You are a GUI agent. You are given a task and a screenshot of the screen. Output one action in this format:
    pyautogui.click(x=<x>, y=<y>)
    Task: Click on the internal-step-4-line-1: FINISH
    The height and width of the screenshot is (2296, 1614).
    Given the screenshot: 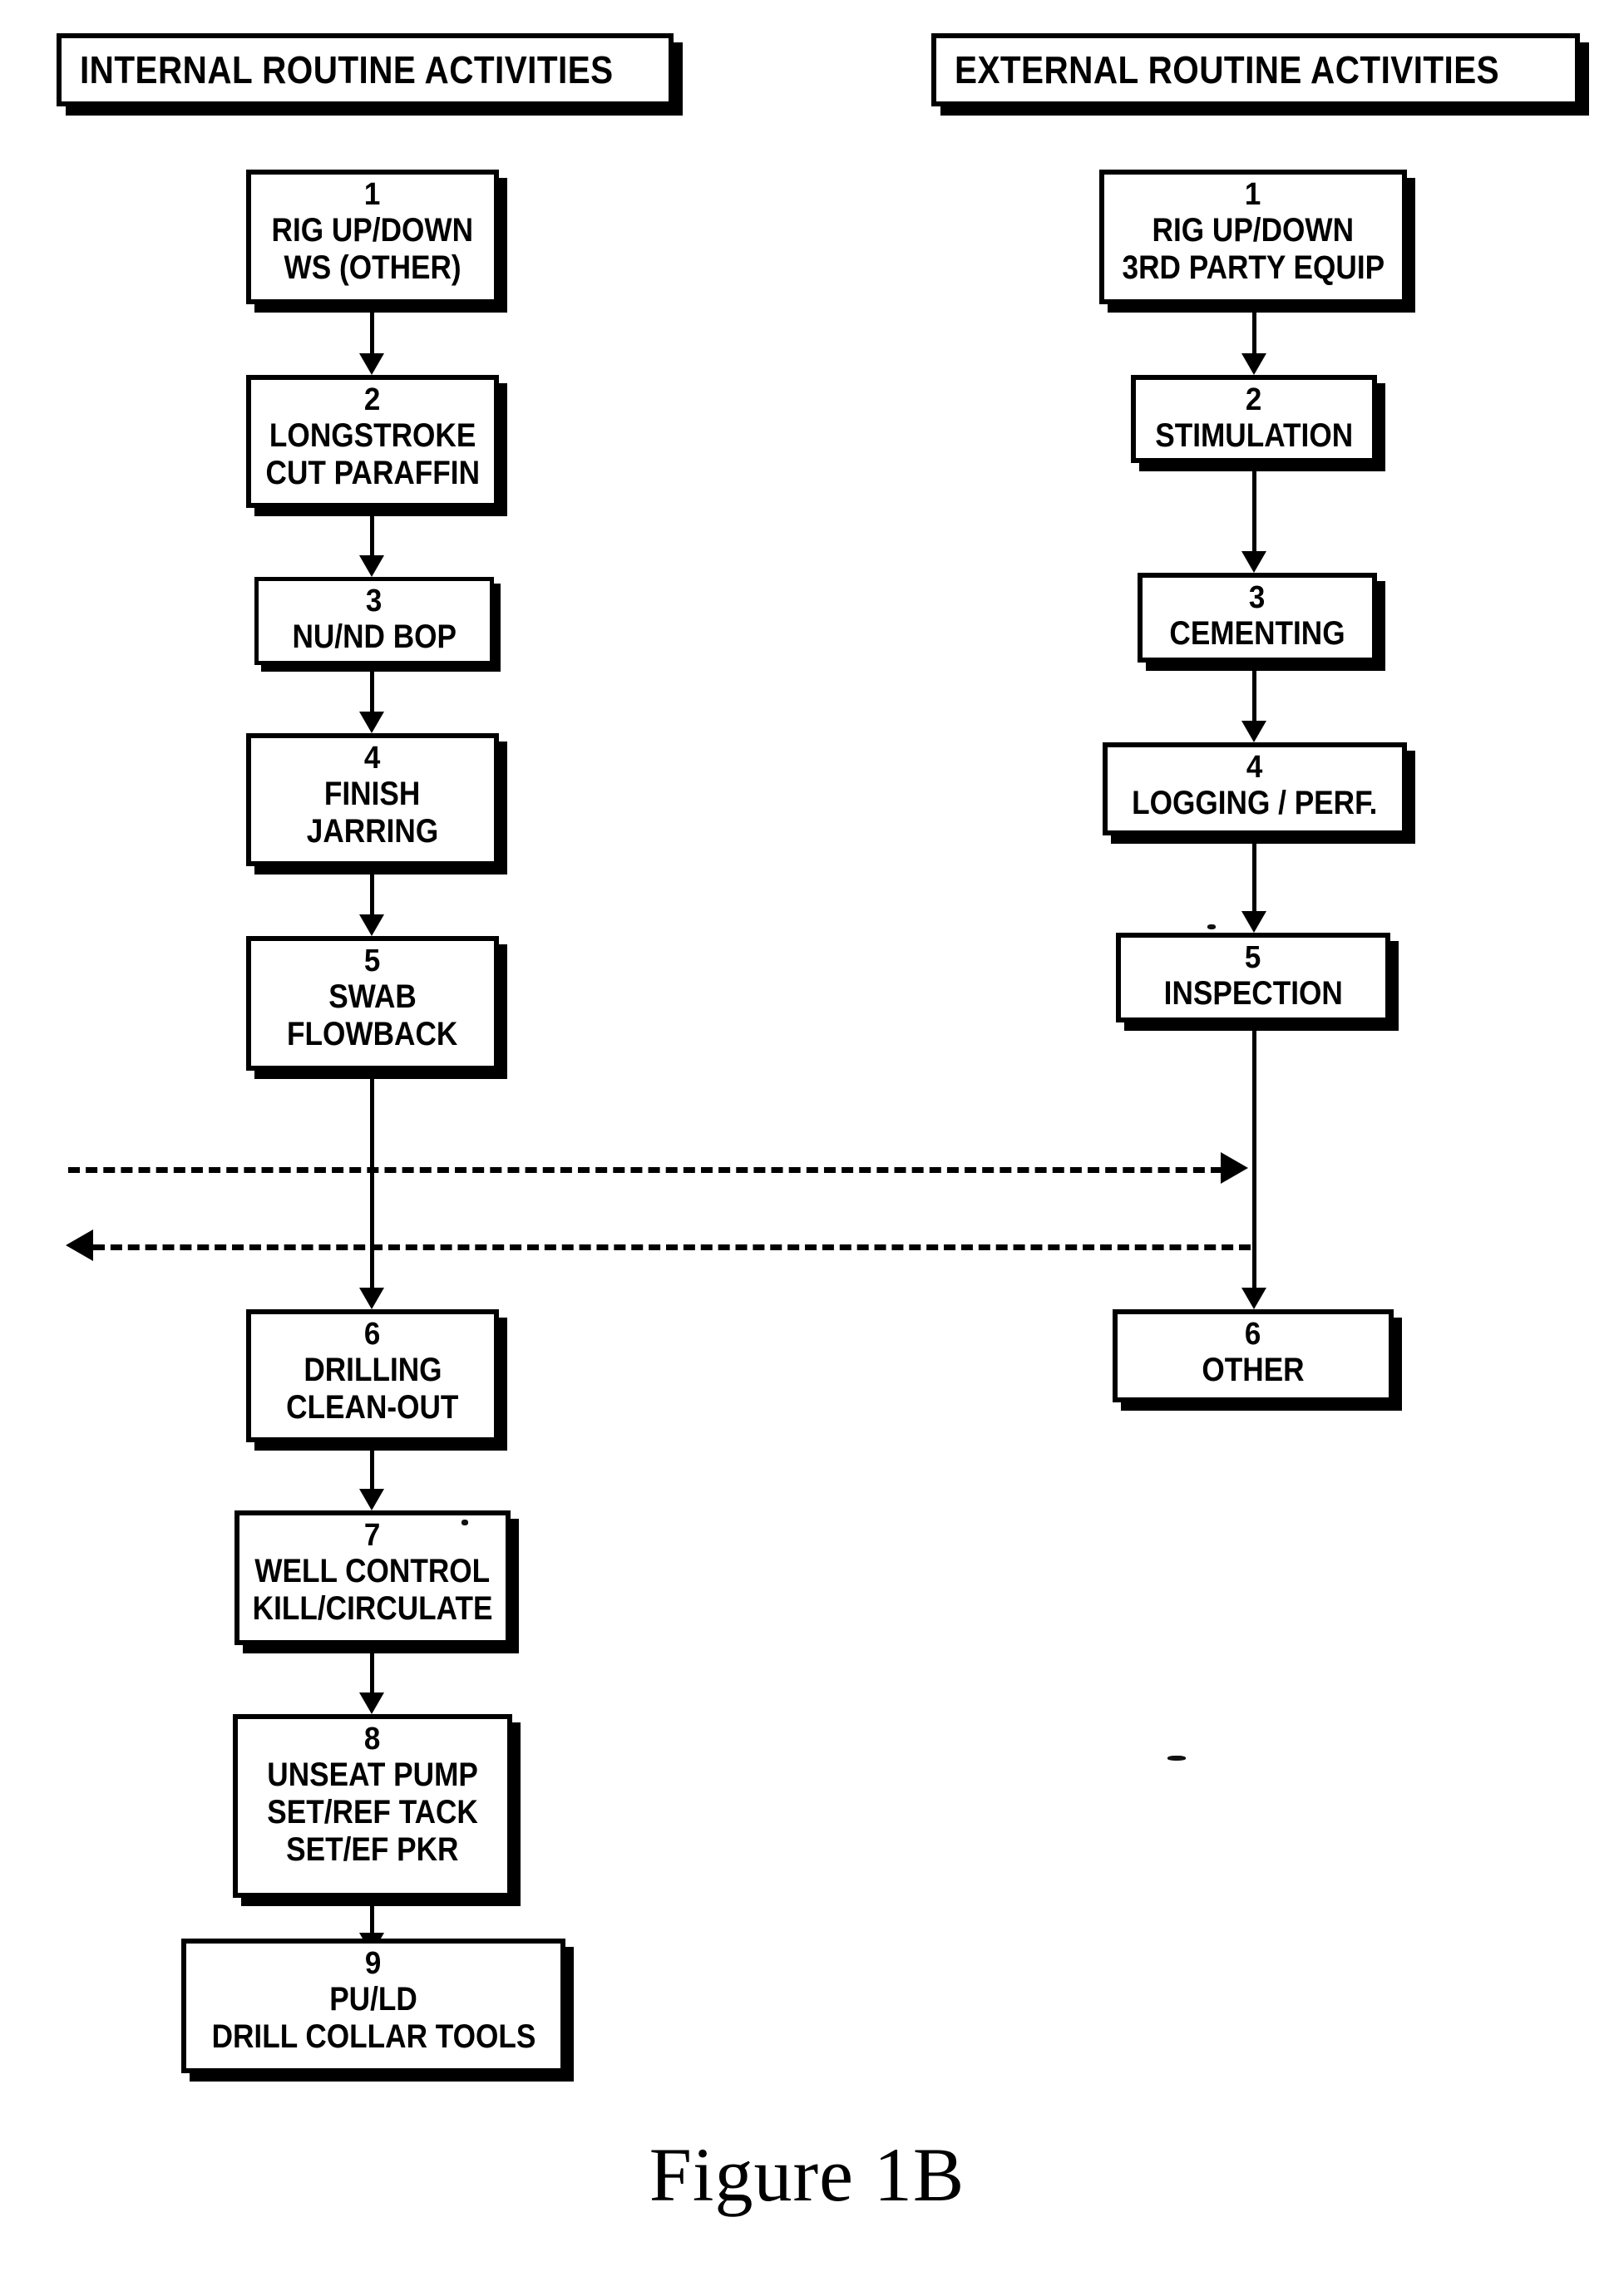 What is the action you would take?
    pyautogui.click(x=372, y=794)
    